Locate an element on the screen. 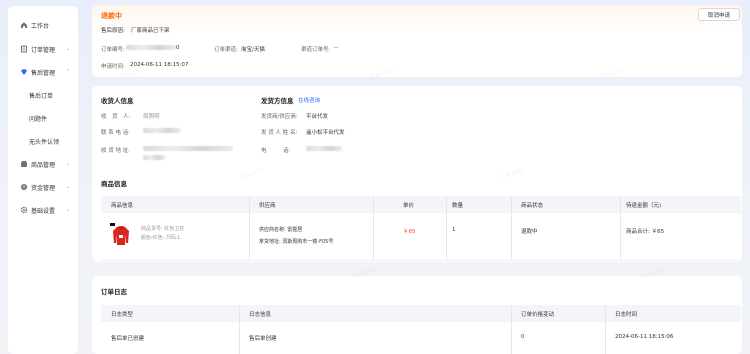 The width and height of the screenshot is (750, 354). sidebar-item-label: 基础设置 is located at coordinates (43, 211).